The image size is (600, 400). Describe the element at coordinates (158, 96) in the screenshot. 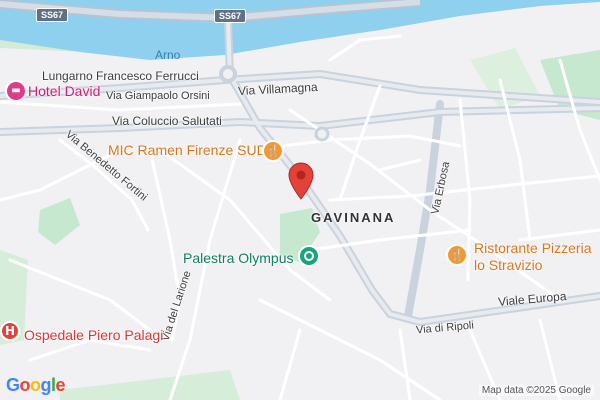

I see `road-label-orsini: Via Giampaolo Orsini` at that location.